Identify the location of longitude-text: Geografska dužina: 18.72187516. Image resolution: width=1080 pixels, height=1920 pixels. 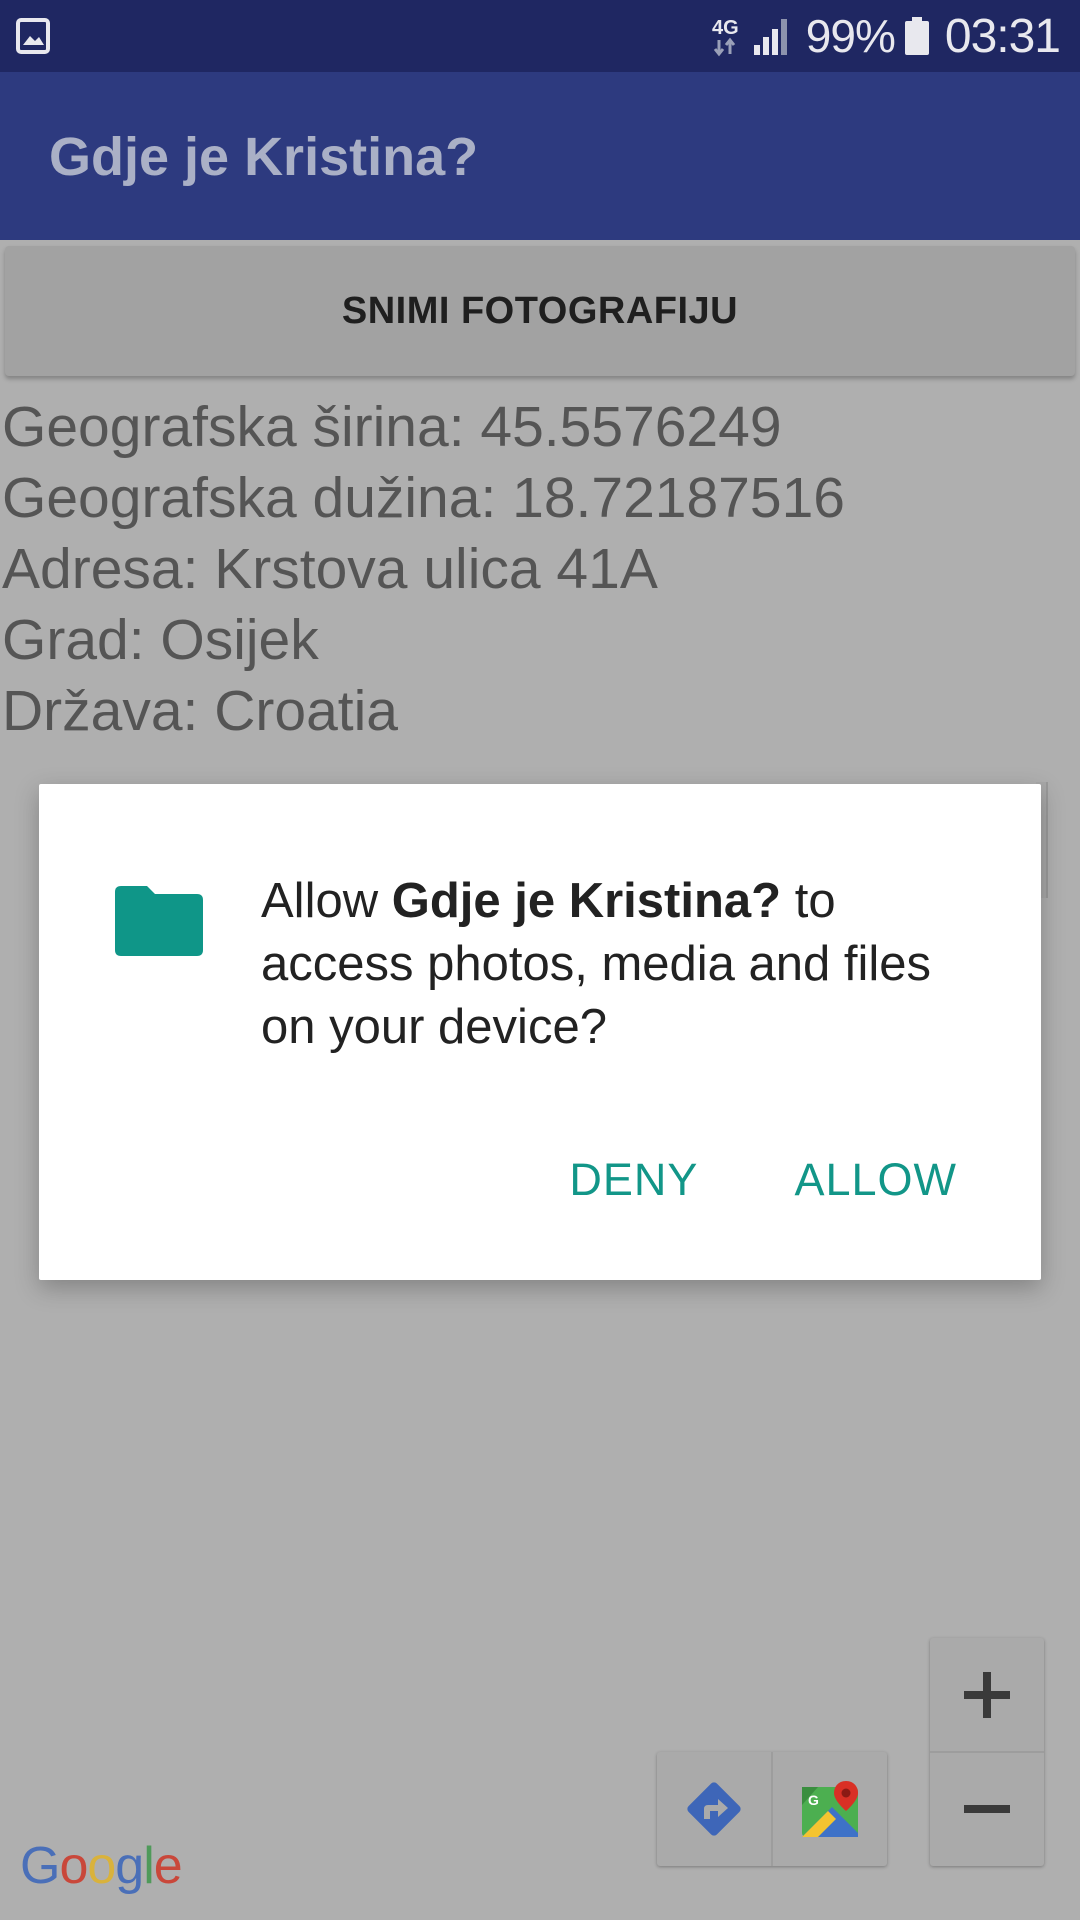
(423, 498).